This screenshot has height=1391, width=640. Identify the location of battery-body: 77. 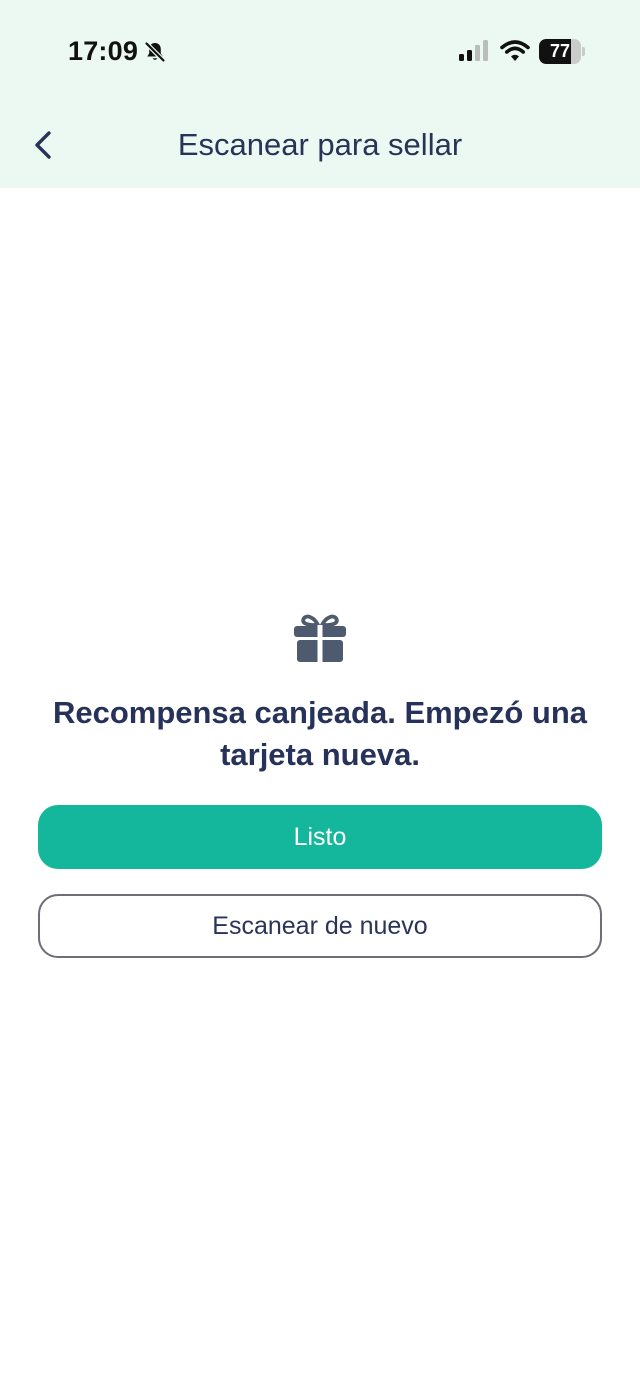
(560, 51).